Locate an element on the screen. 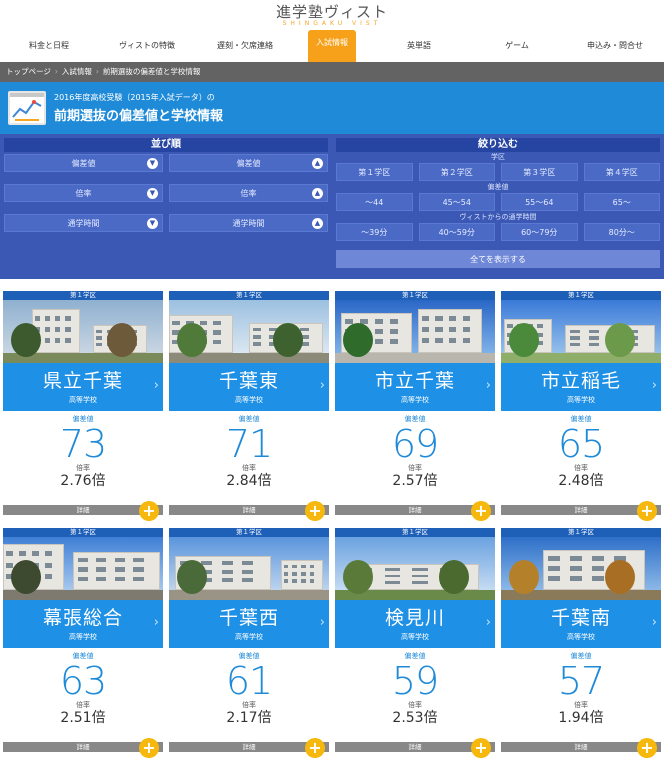  district-label: 学区 is located at coordinates (498, 157).